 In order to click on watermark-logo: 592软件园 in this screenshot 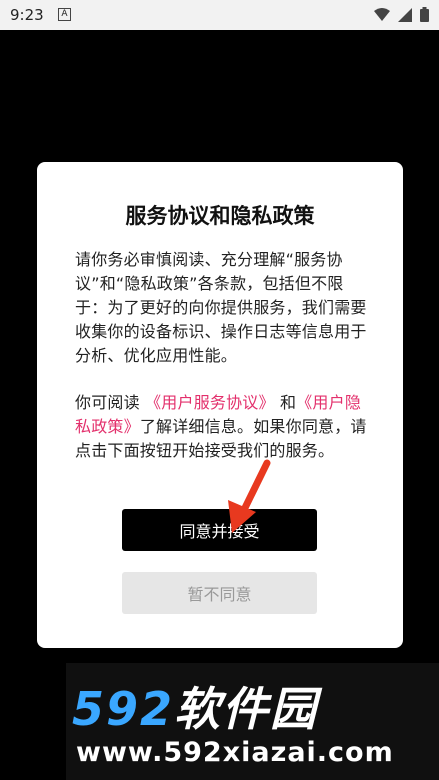, I will do `click(195, 706)`.